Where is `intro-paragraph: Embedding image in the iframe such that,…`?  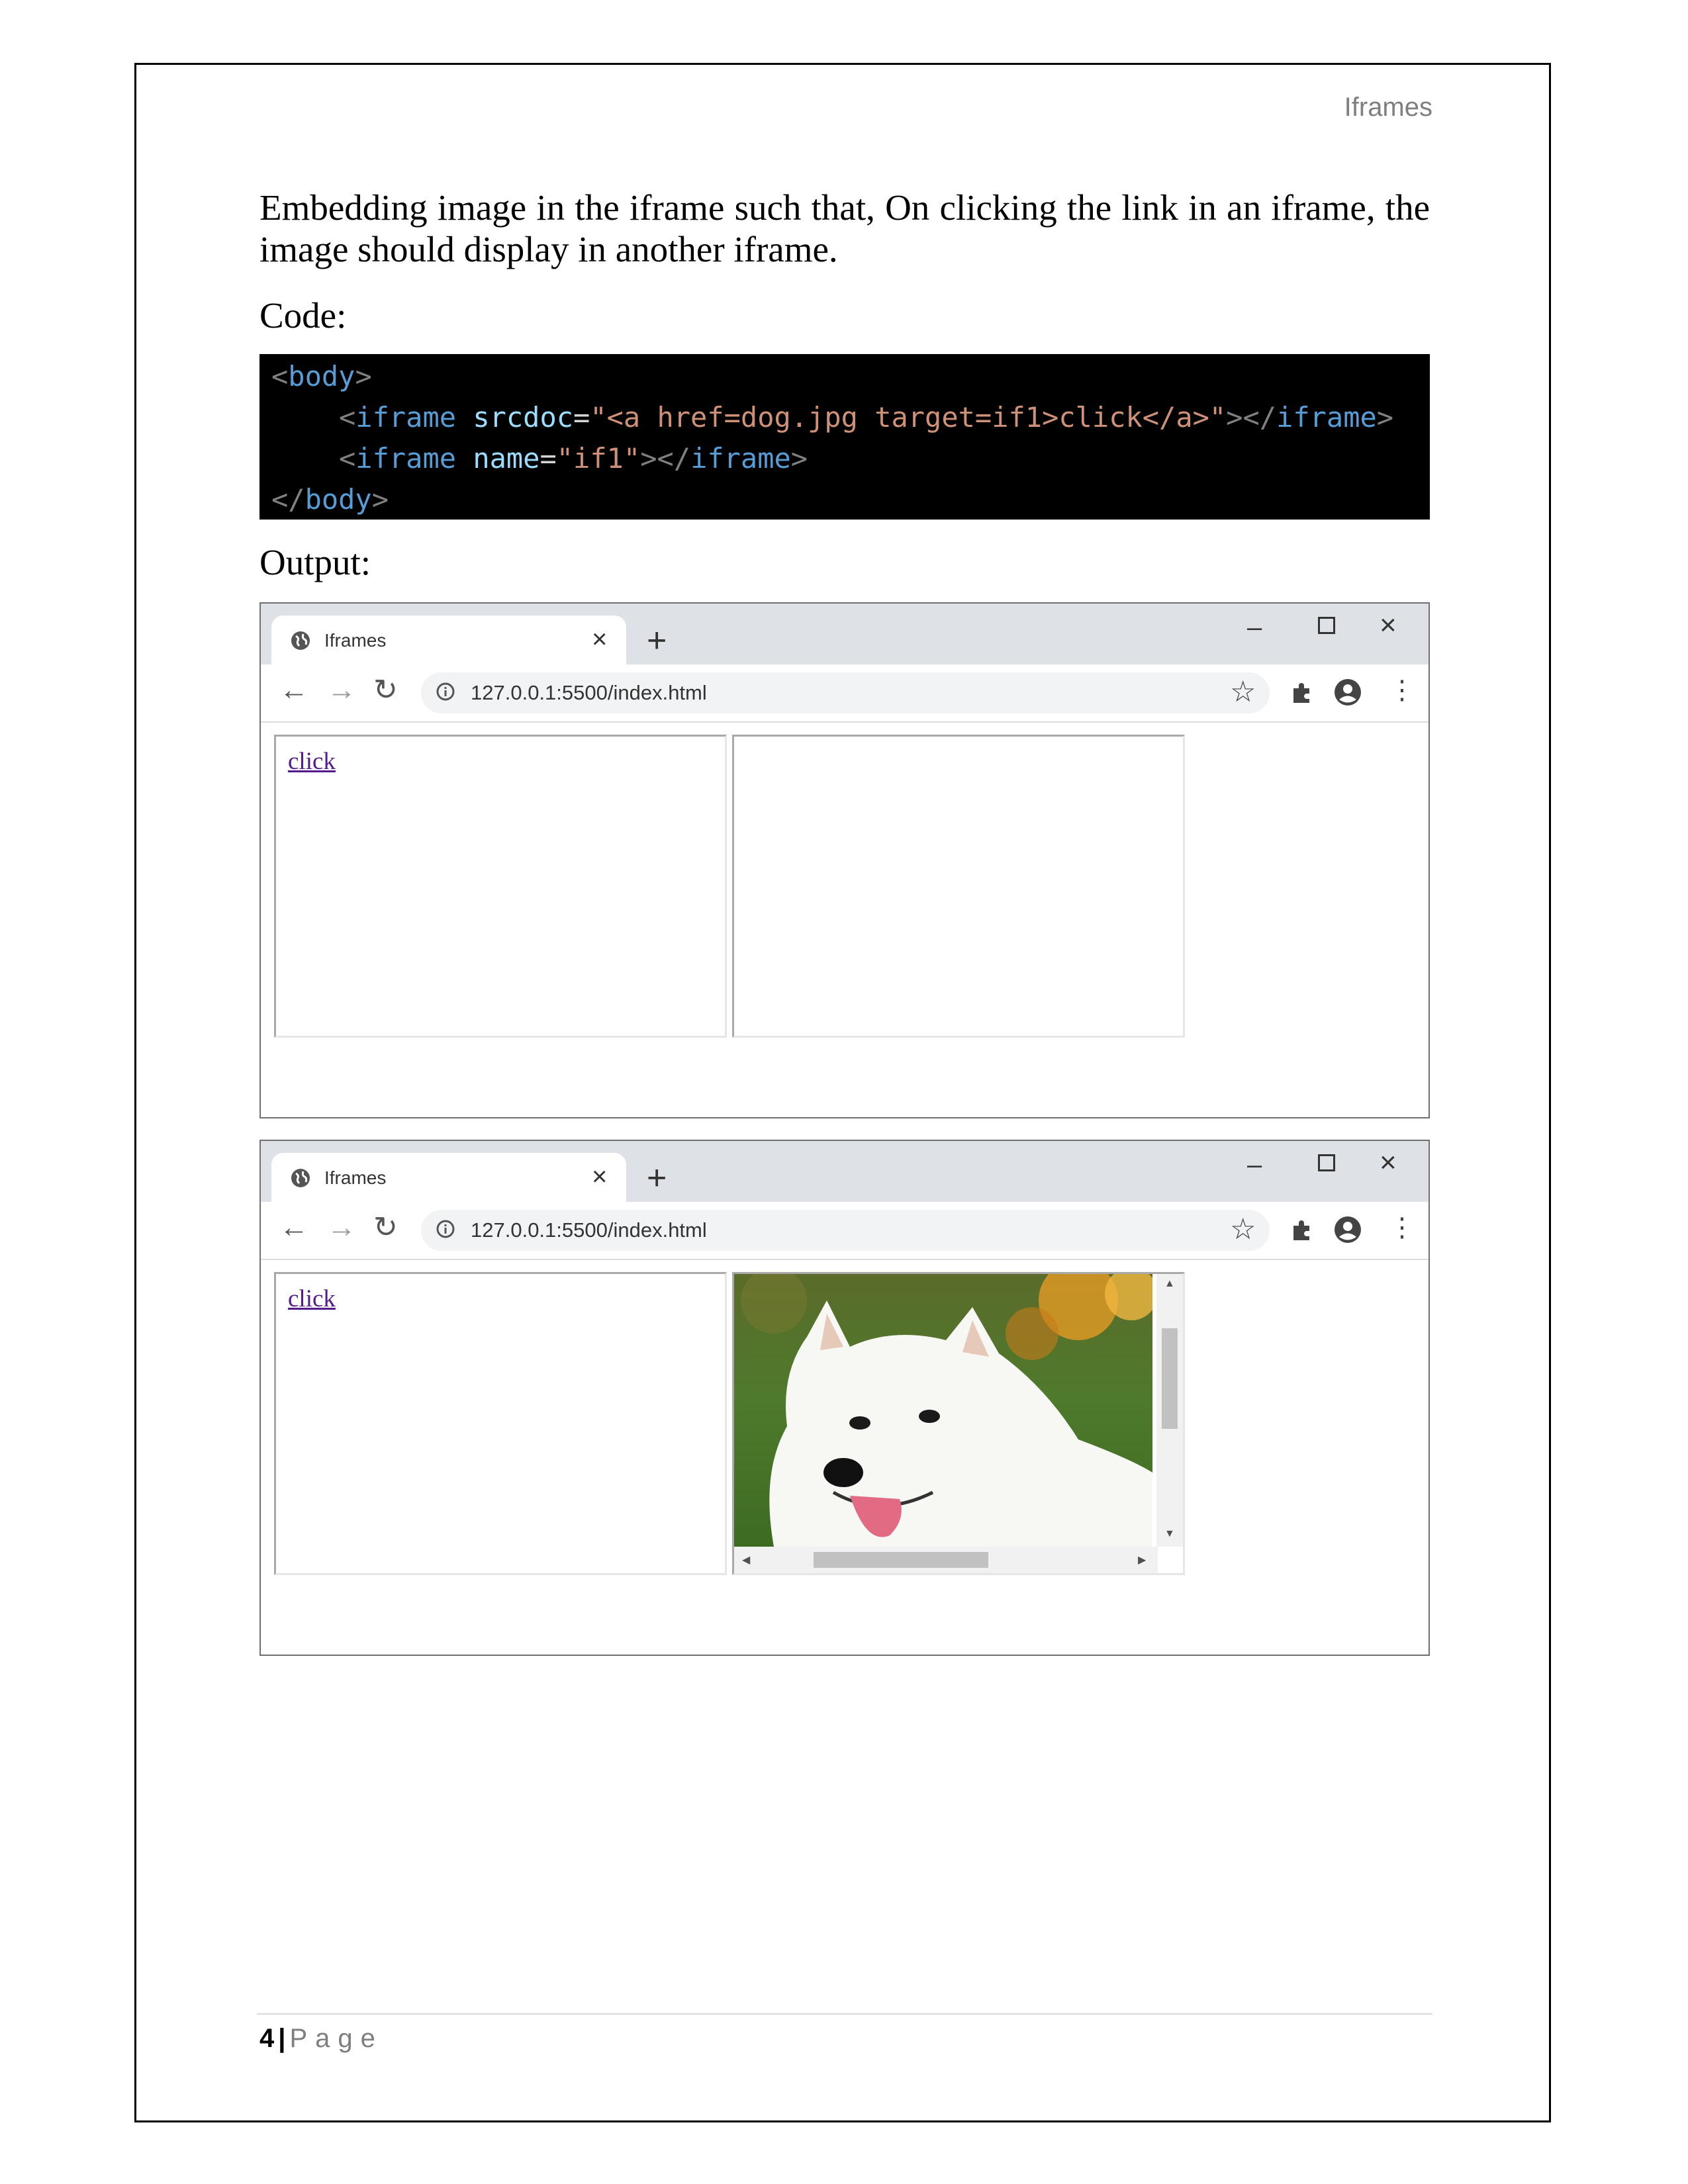 intro-paragraph: Embedding image in the iframe such that,… is located at coordinates (844, 228).